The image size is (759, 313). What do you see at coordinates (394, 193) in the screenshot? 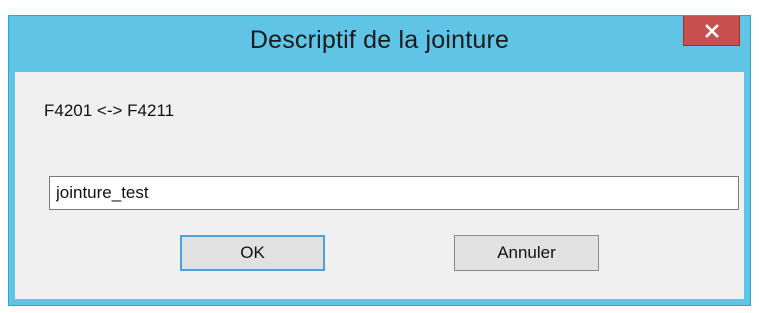
I see `join-name-input` at bounding box center [394, 193].